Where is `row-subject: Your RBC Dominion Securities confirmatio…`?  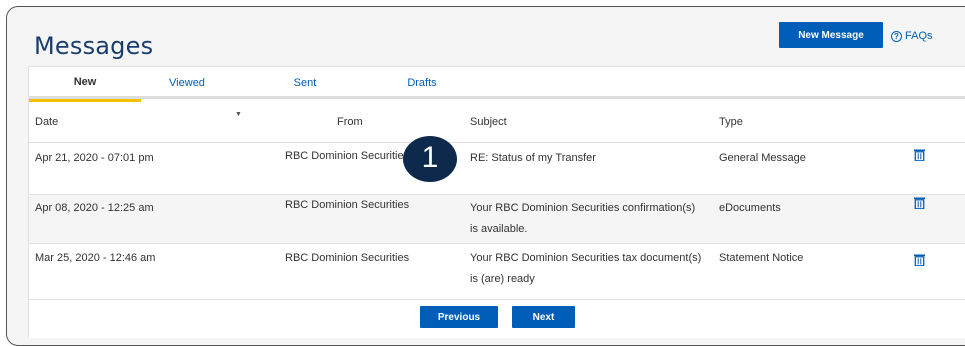 row-subject: Your RBC Dominion Securities confirmatio… is located at coordinates (582, 208).